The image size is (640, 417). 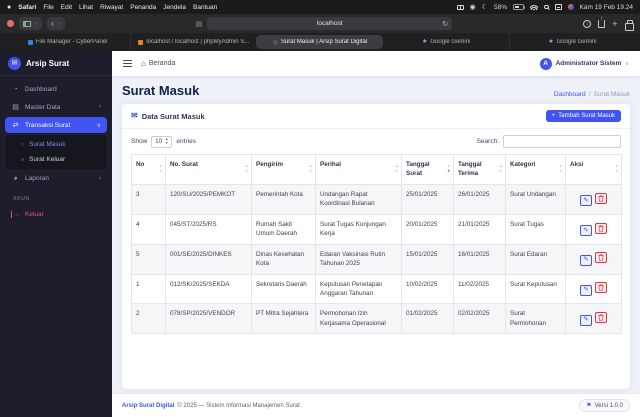 What do you see at coordinates (534, 7) in the screenshot?
I see `wifi-icon` at bounding box center [534, 7].